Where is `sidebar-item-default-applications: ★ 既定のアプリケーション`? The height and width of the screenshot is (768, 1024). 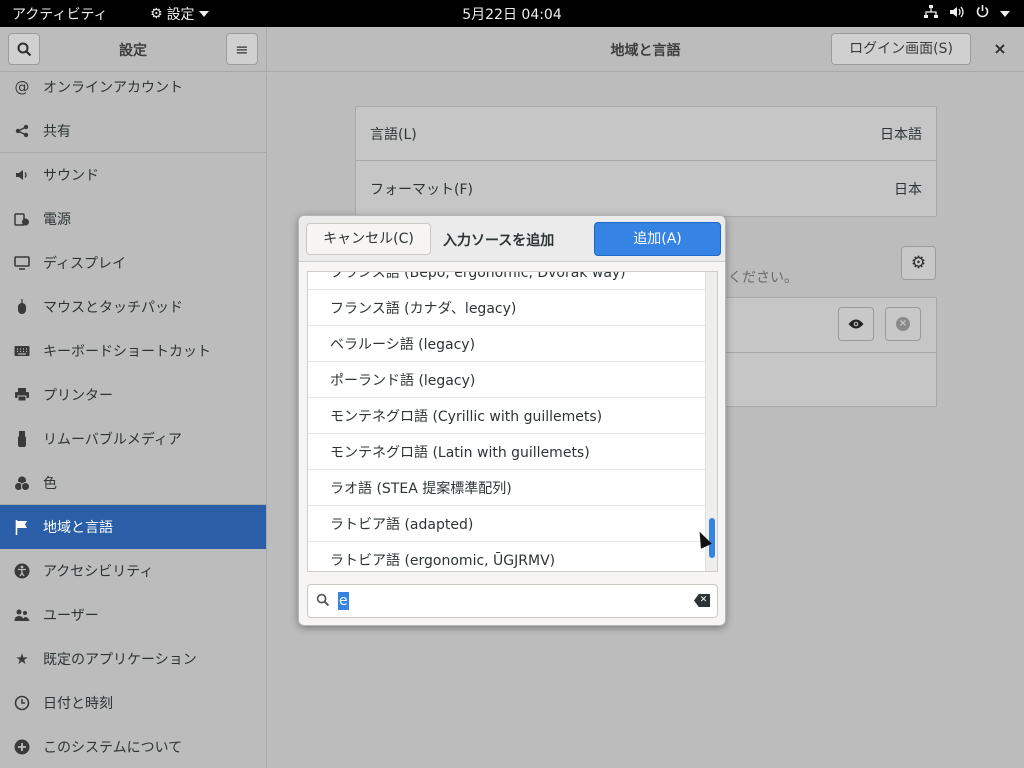
sidebar-item-default-applications: ★ 既定のアプリケーション is located at coordinates (133, 659).